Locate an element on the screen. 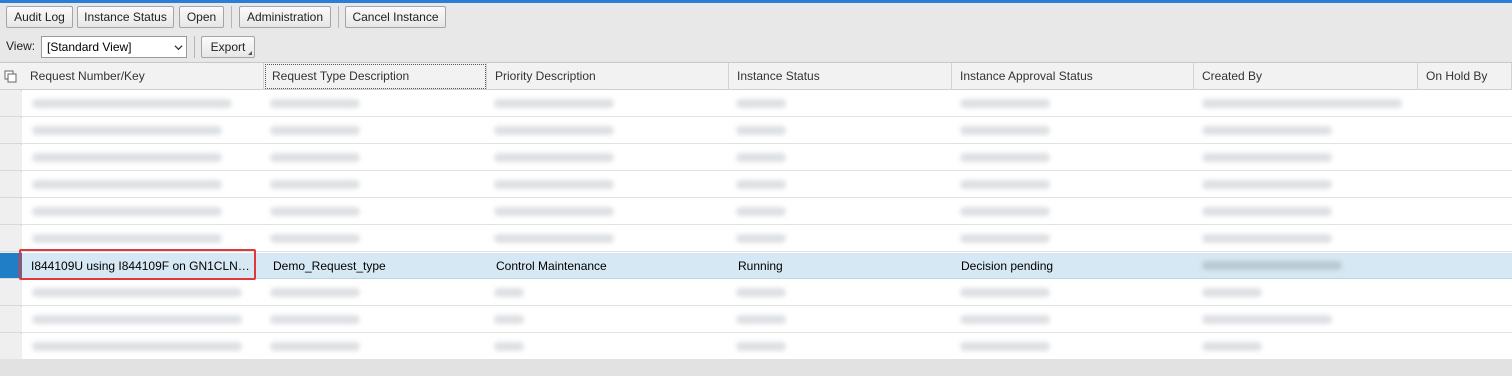  administration-button: Administration is located at coordinates (285, 17).